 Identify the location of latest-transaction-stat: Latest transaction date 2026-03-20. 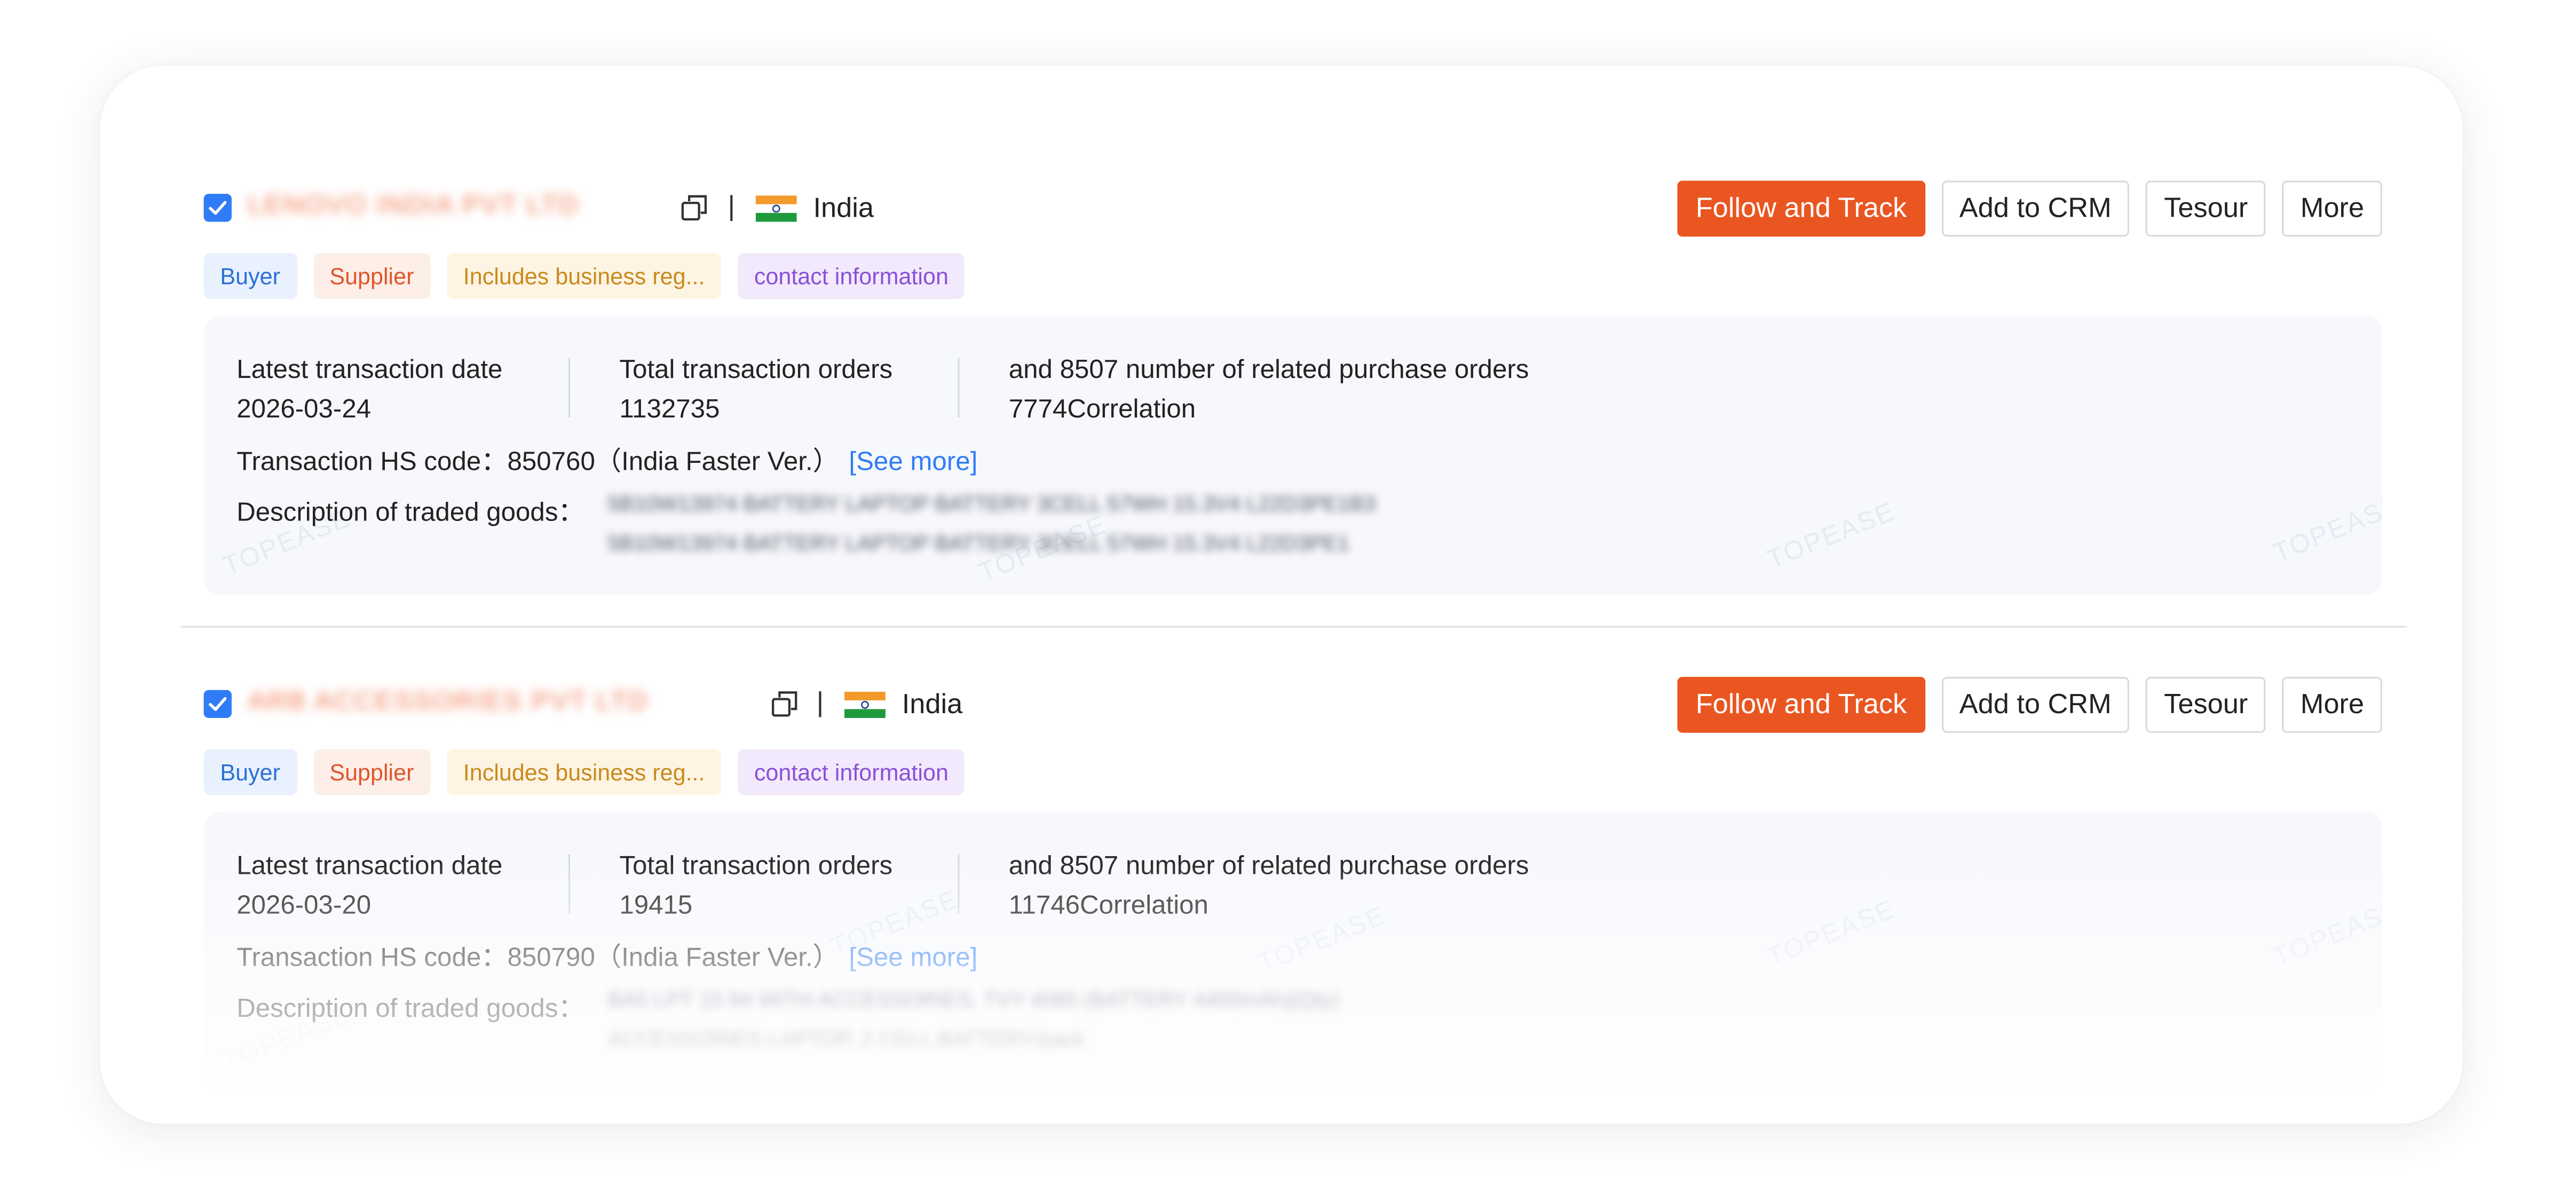
(369, 887).